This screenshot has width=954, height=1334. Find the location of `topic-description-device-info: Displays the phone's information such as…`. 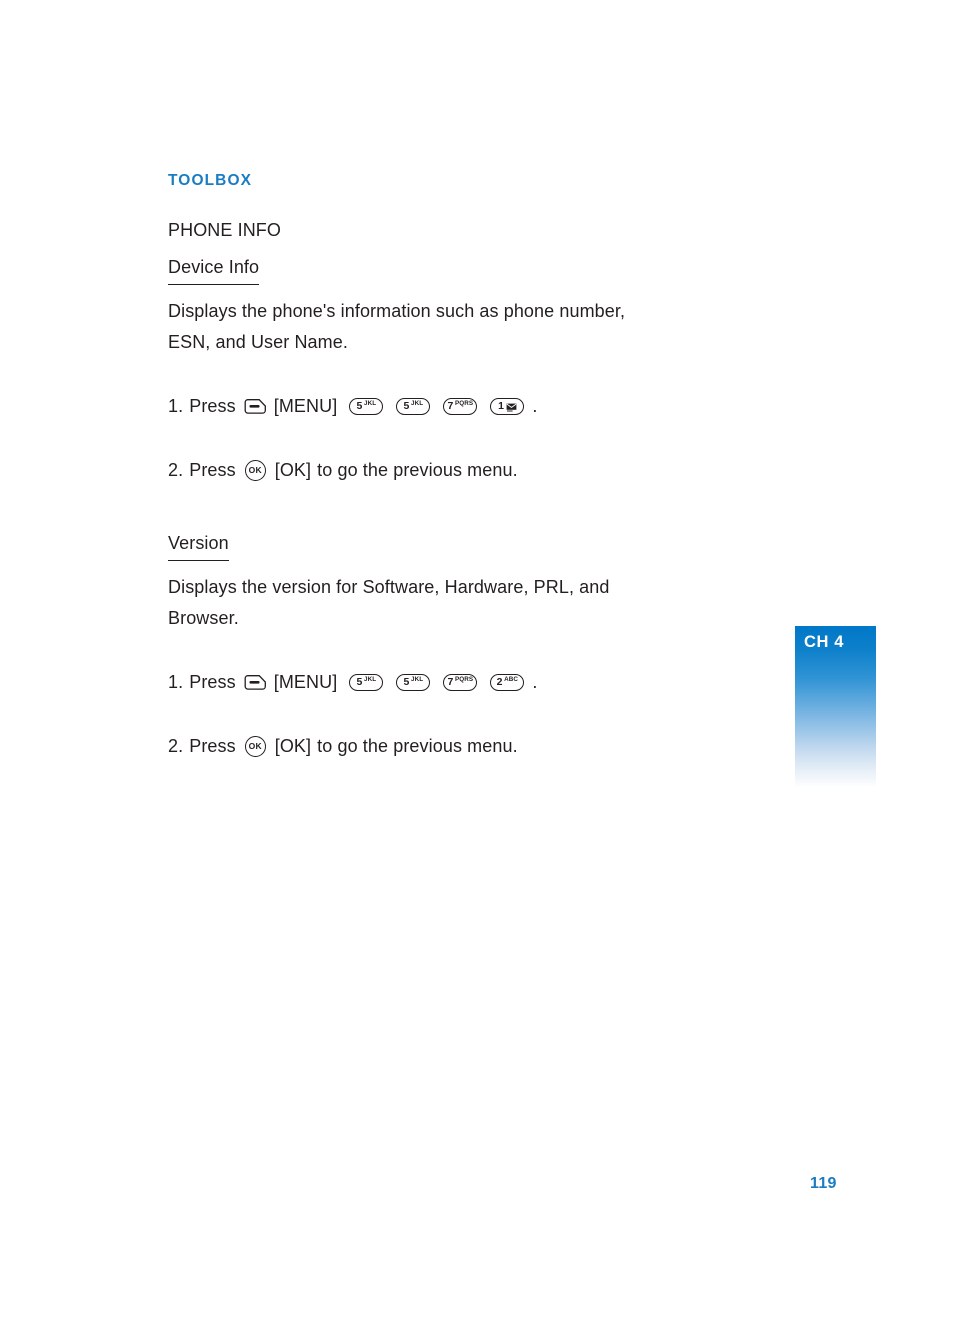

topic-description-device-info: Displays the phone's information such as… is located at coordinates (397, 326).